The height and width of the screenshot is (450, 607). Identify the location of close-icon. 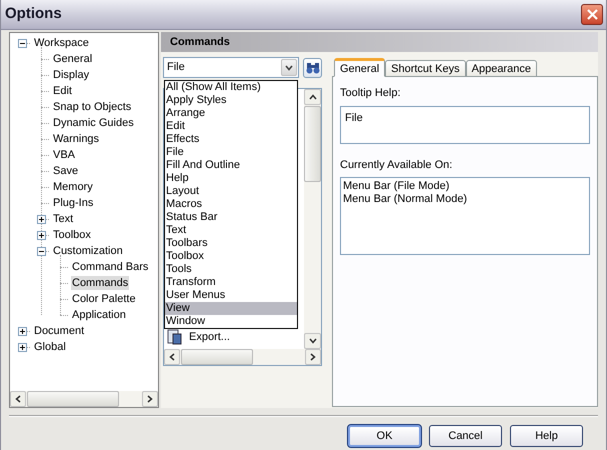
(592, 14).